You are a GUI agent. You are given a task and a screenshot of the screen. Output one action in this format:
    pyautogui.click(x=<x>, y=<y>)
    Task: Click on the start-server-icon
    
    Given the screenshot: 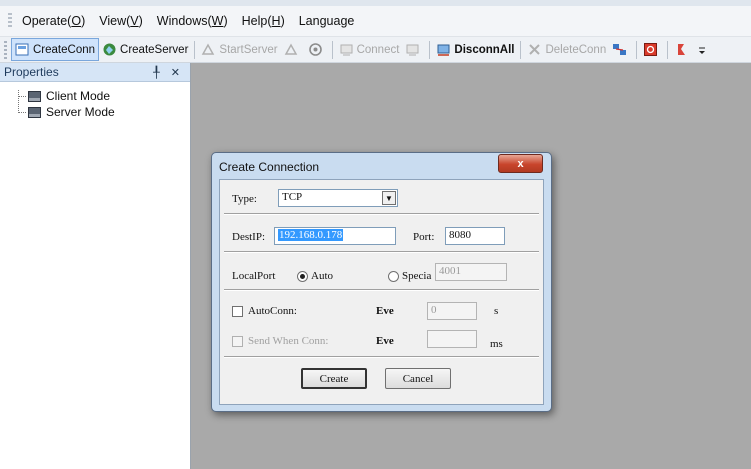 What is the action you would take?
    pyautogui.click(x=208, y=49)
    